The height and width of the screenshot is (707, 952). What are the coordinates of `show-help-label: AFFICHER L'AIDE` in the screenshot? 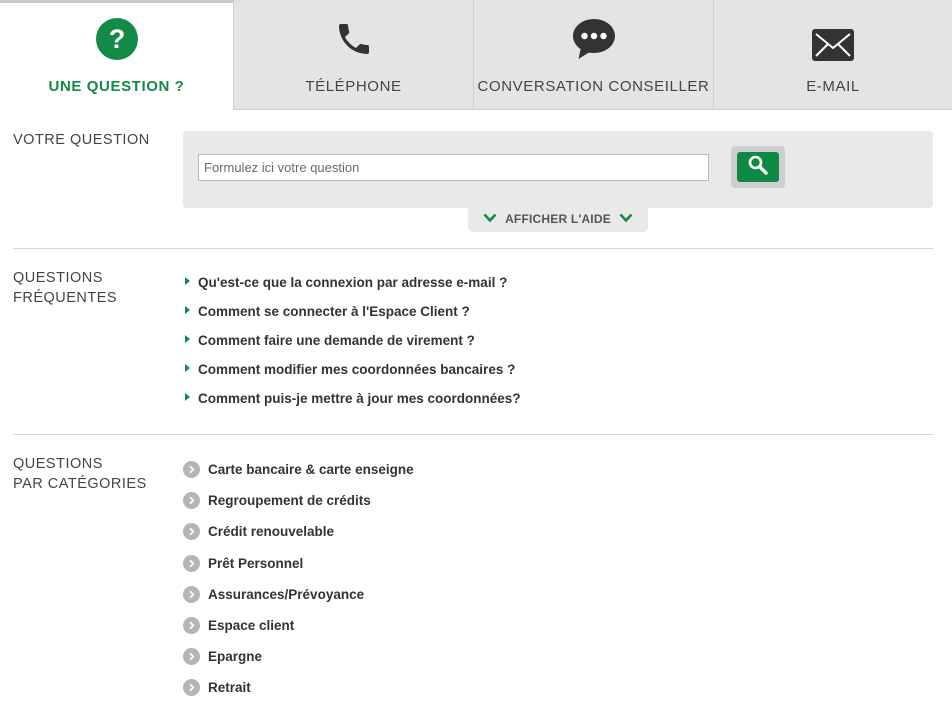 It's located at (558, 219).